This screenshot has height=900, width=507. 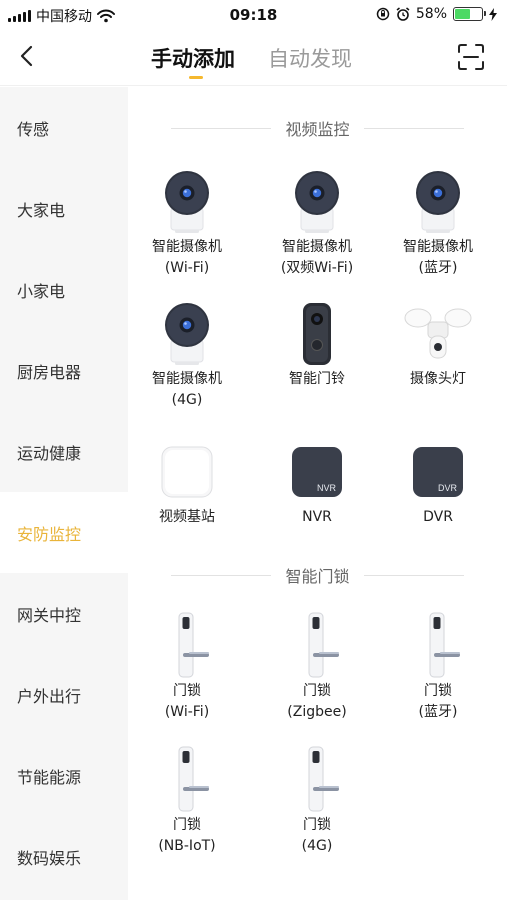 I want to click on device-card: NVR NVR, so click(x=317, y=482).